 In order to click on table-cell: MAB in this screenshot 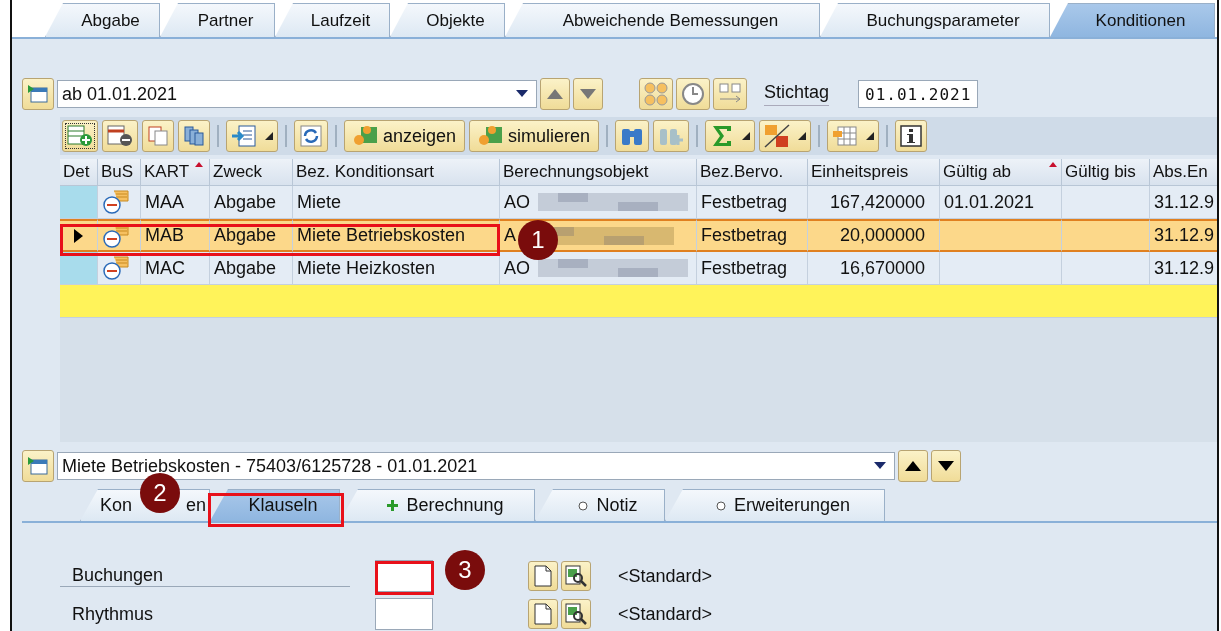, I will do `click(175, 235)`.